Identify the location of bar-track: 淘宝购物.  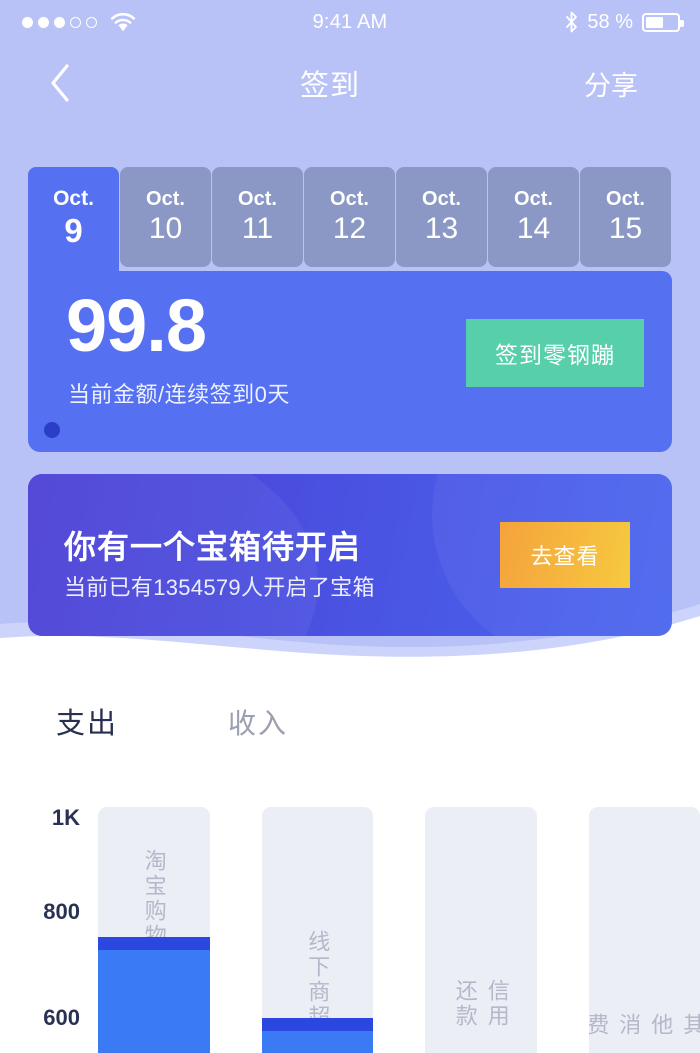
(154, 930).